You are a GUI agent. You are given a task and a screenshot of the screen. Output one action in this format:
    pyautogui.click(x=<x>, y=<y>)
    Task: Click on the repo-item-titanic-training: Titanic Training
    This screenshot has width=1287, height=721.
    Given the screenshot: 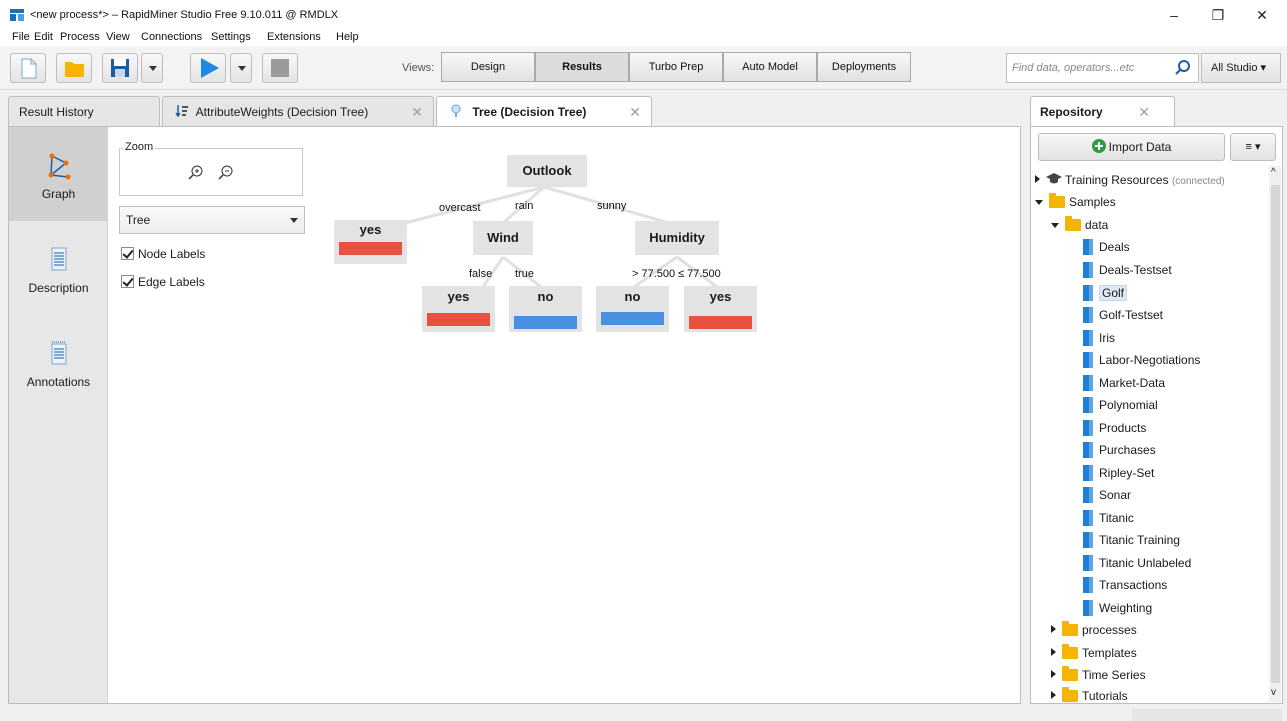 What is the action you would take?
    pyautogui.click(x=1131, y=541)
    